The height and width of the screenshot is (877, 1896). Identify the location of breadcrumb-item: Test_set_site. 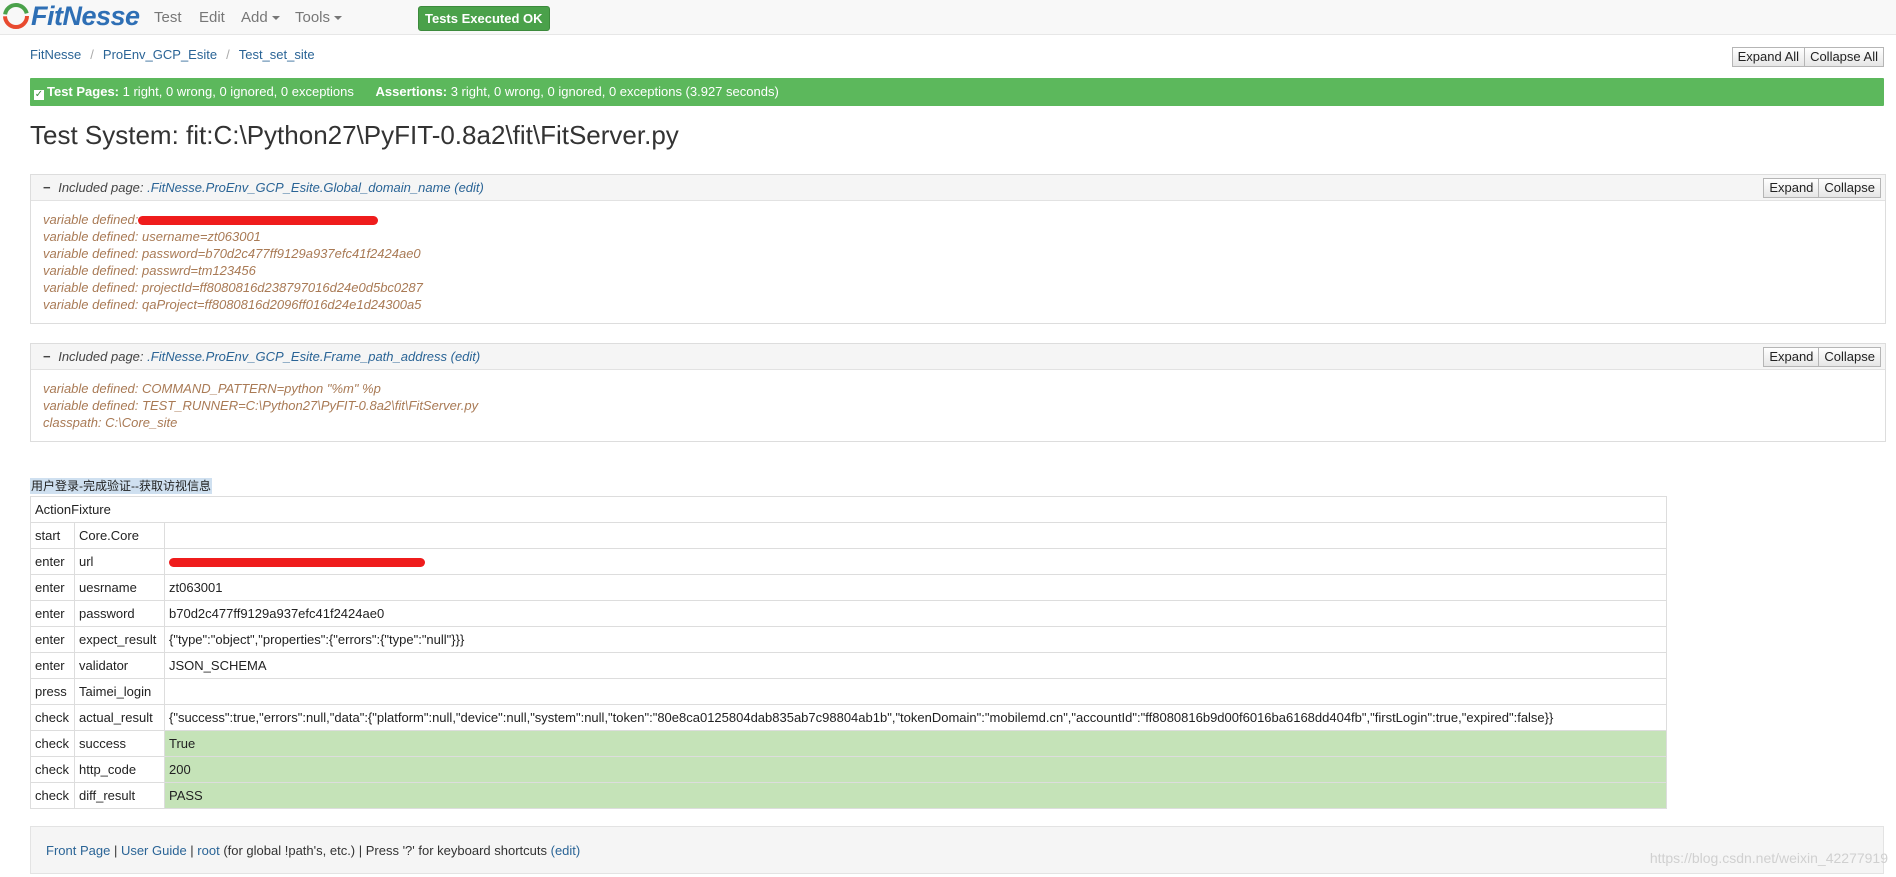
(277, 54).